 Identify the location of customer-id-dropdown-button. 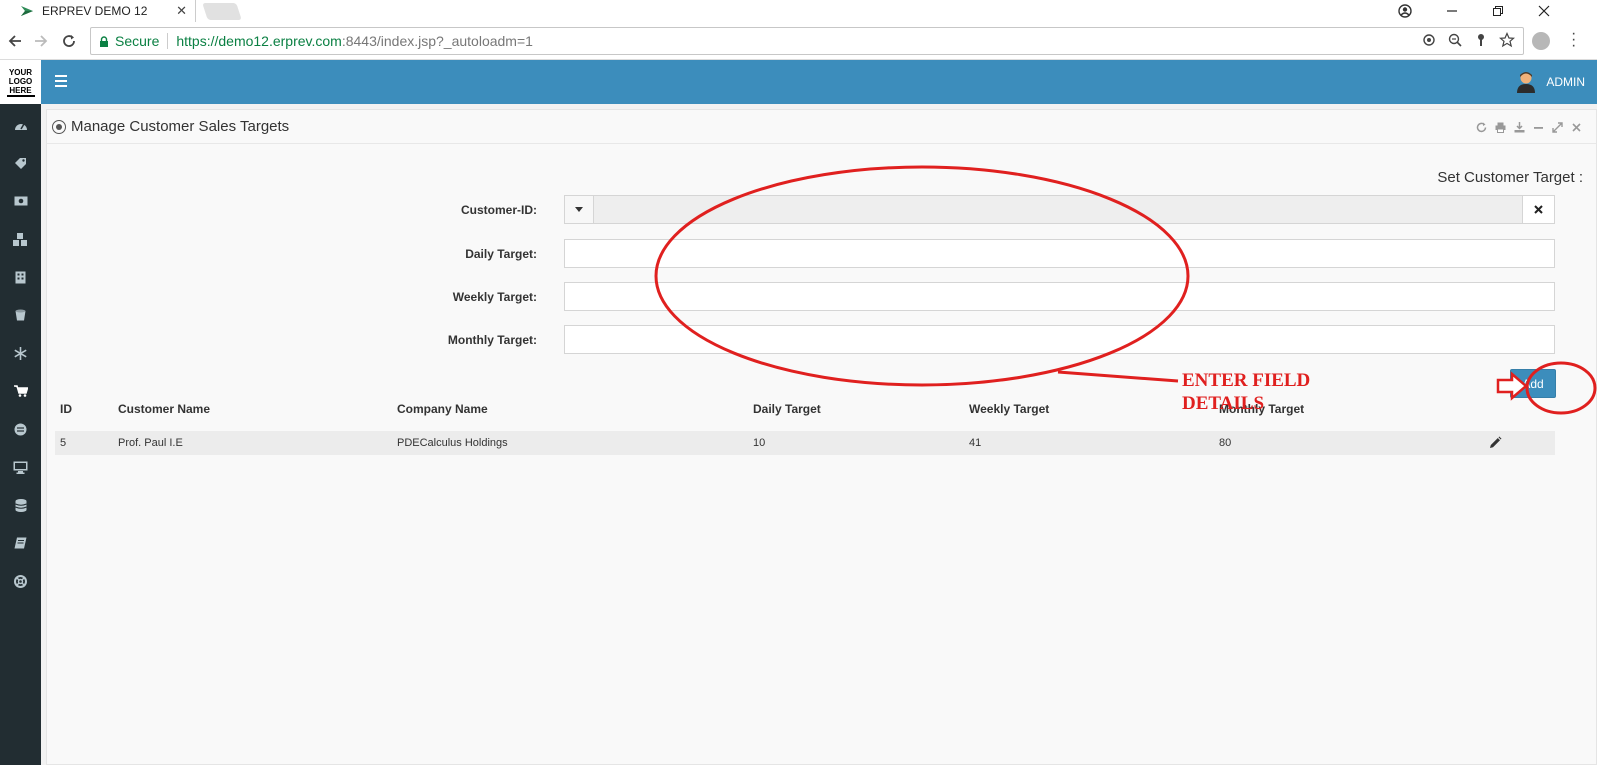
(579, 209).